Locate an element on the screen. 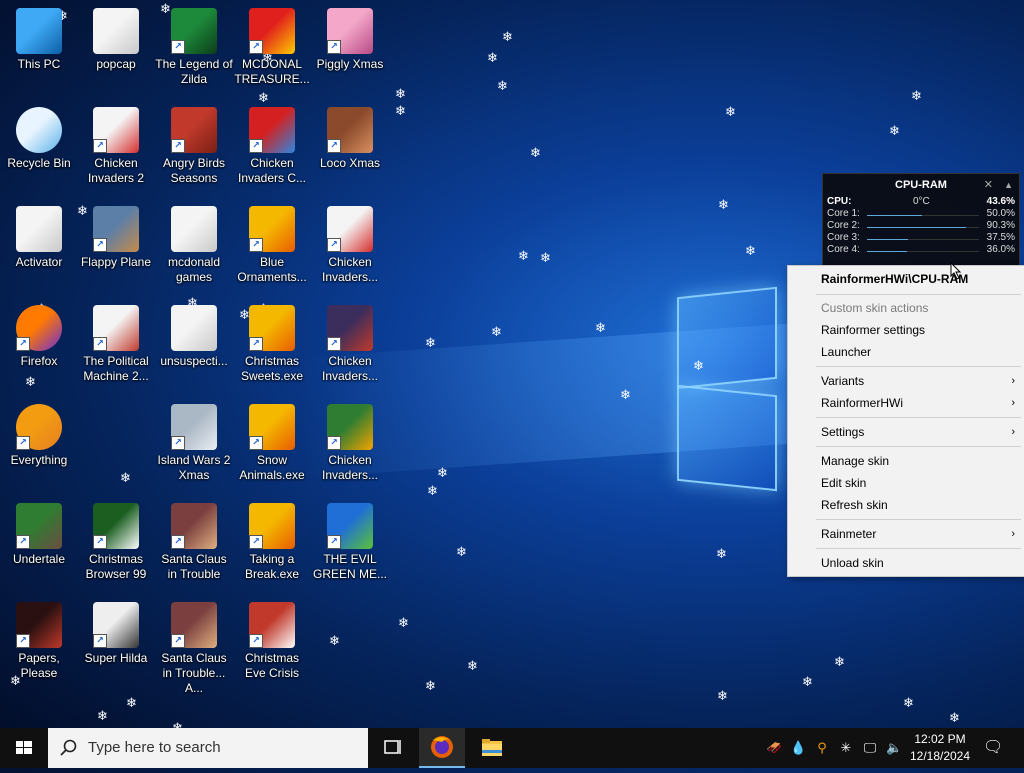 This screenshot has height=773, width=1024. desktop-icon-label: Angry Birds Seasons is located at coordinates (194, 170).